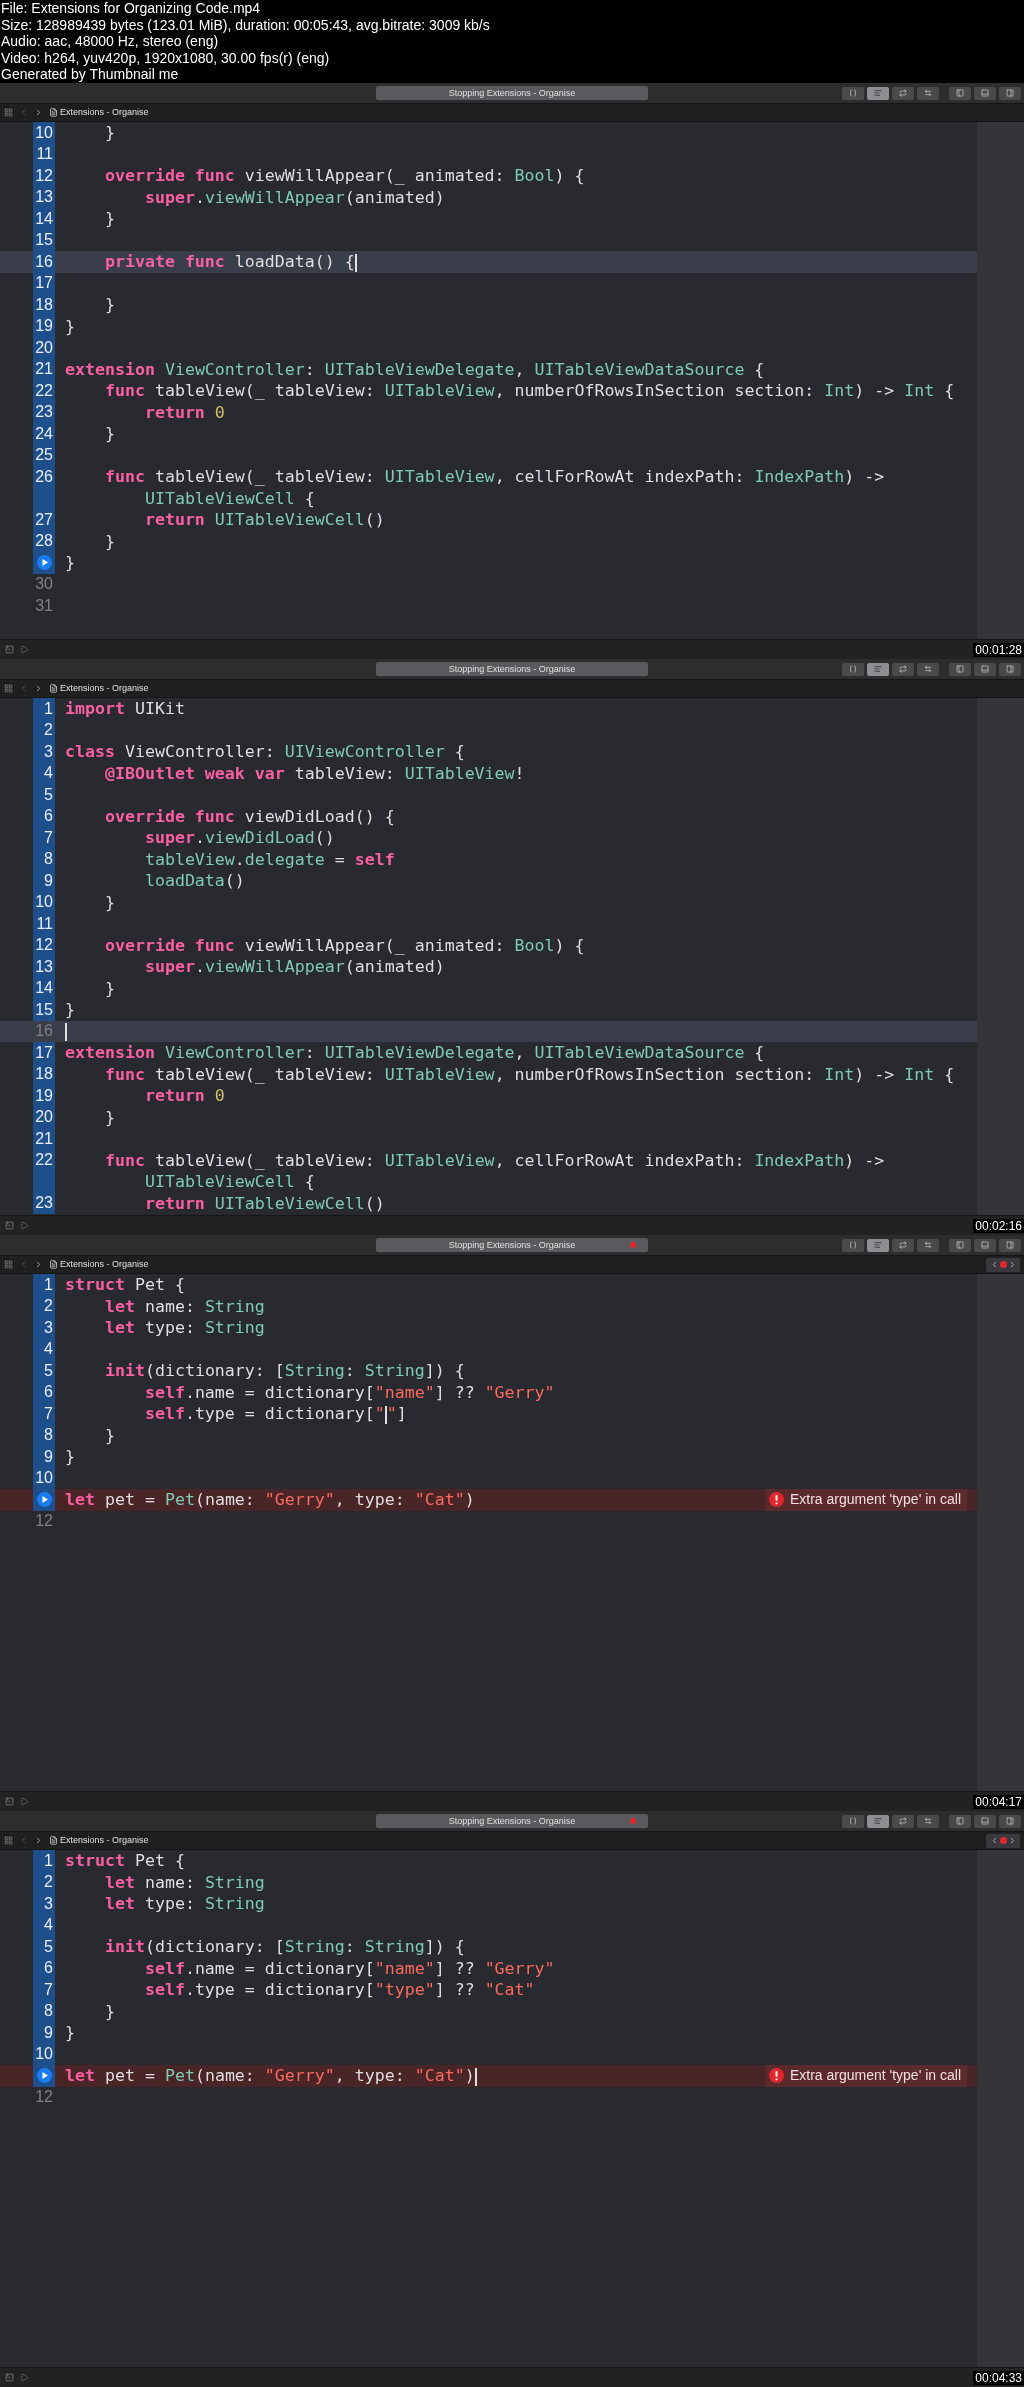 The height and width of the screenshot is (2387, 1024). I want to click on code-line: func tableView(_ tableView: UITableView, numberOfRowsInSection section: Int) -> Int {, so click(529, 1074).